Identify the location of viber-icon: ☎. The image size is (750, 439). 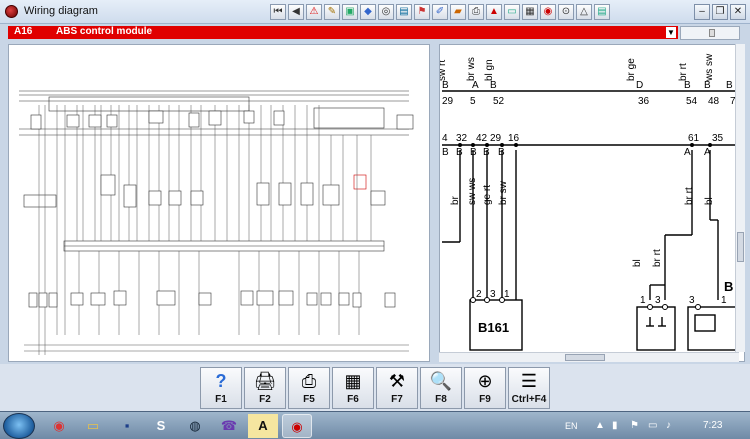
(229, 426).